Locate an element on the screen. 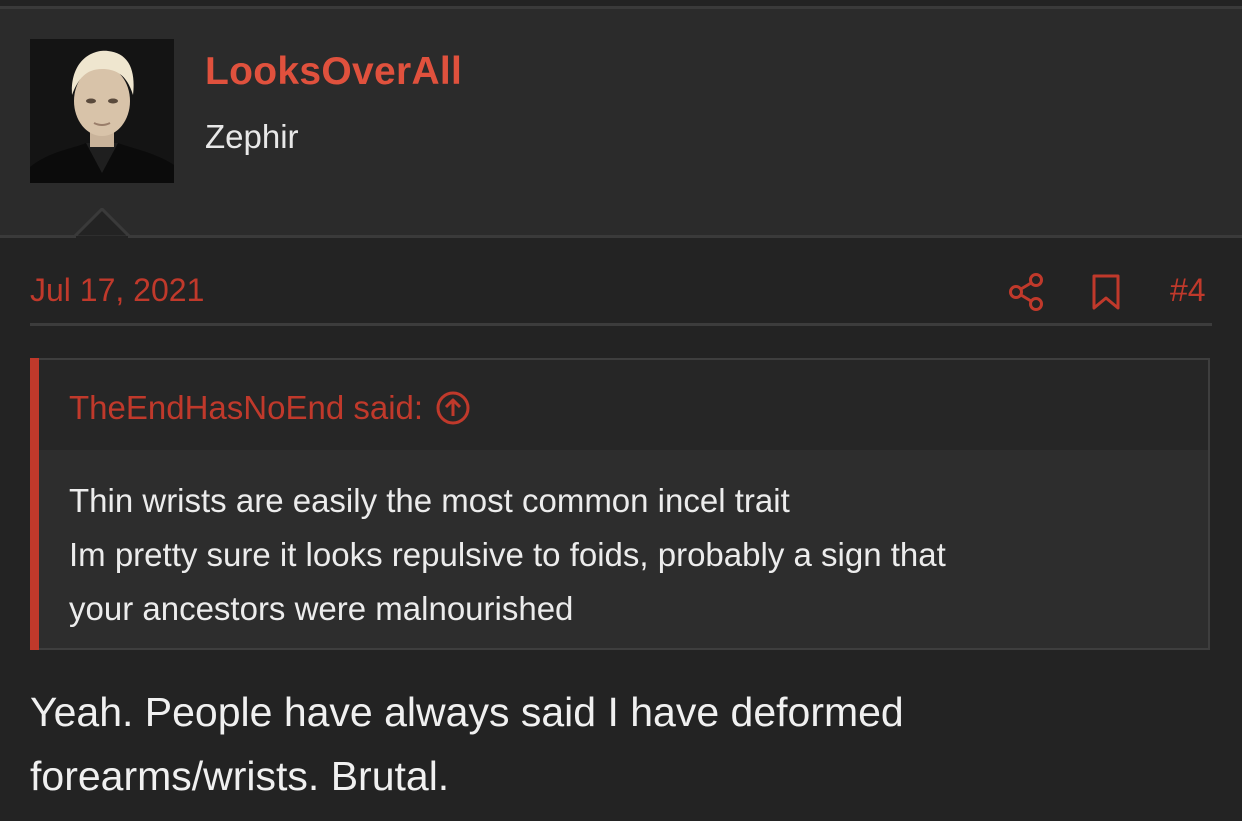  avatar is located at coordinates (102, 111).